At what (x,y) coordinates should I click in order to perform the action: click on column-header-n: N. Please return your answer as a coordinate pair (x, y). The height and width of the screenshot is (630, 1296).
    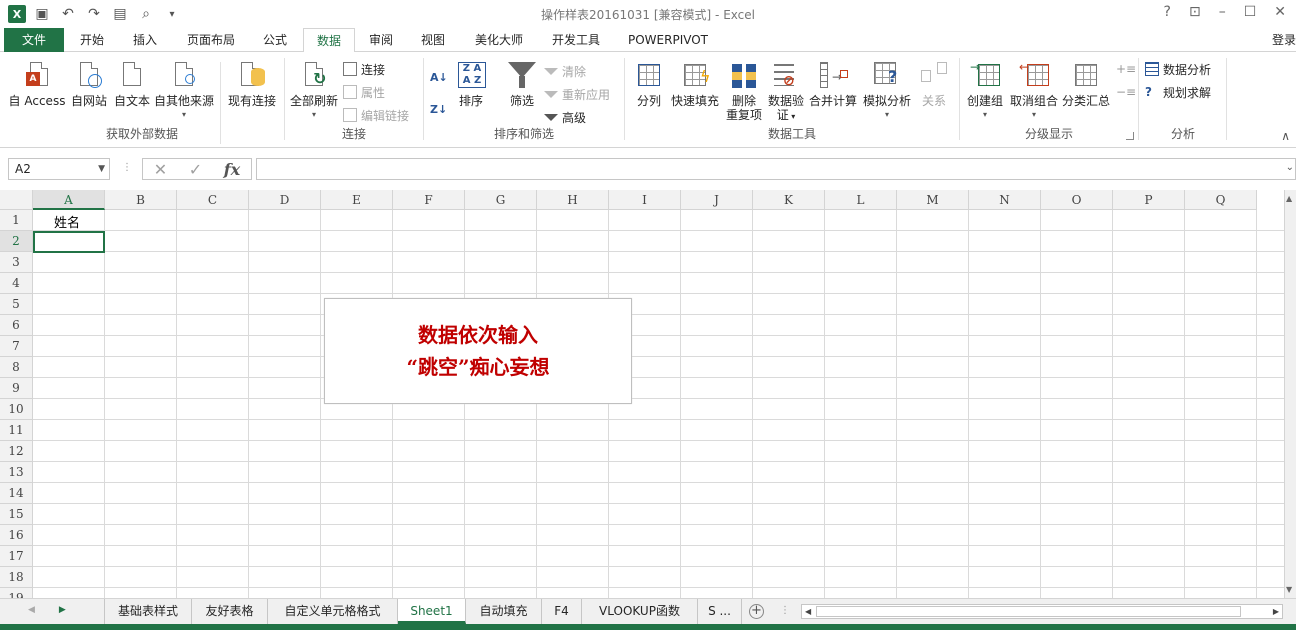
    Looking at the image, I should click on (1005, 200).